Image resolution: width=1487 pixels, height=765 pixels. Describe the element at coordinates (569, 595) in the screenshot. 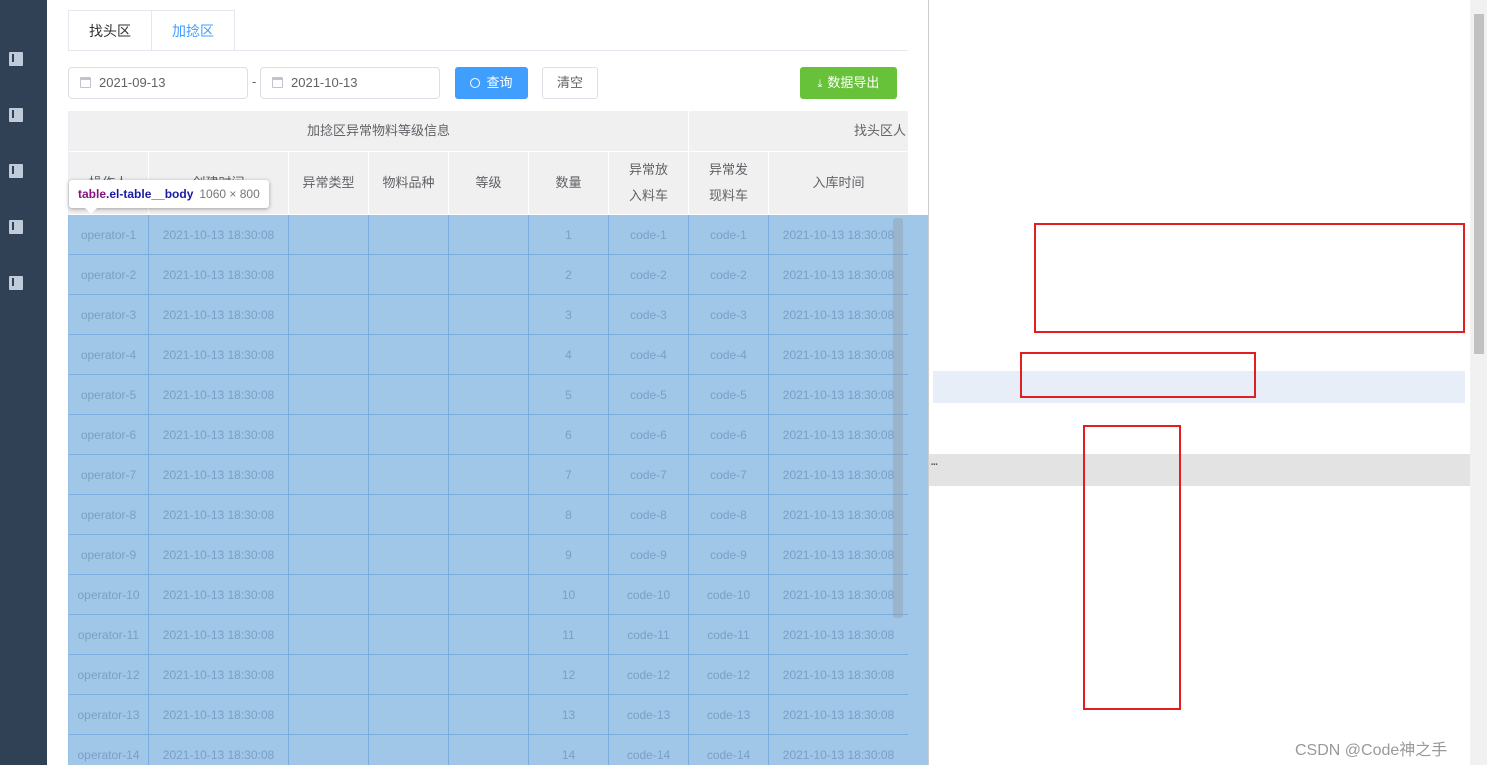

I see `table-cell: 10` at that location.